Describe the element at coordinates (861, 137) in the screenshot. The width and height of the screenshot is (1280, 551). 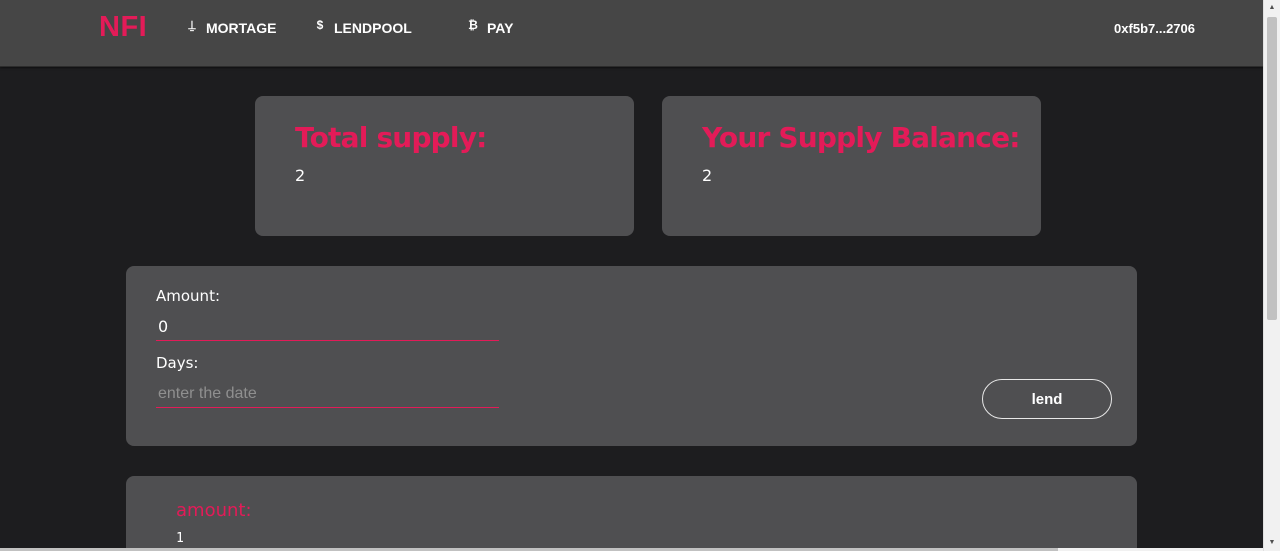
I see `supply-balance-title: Your Supply Balance:` at that location.